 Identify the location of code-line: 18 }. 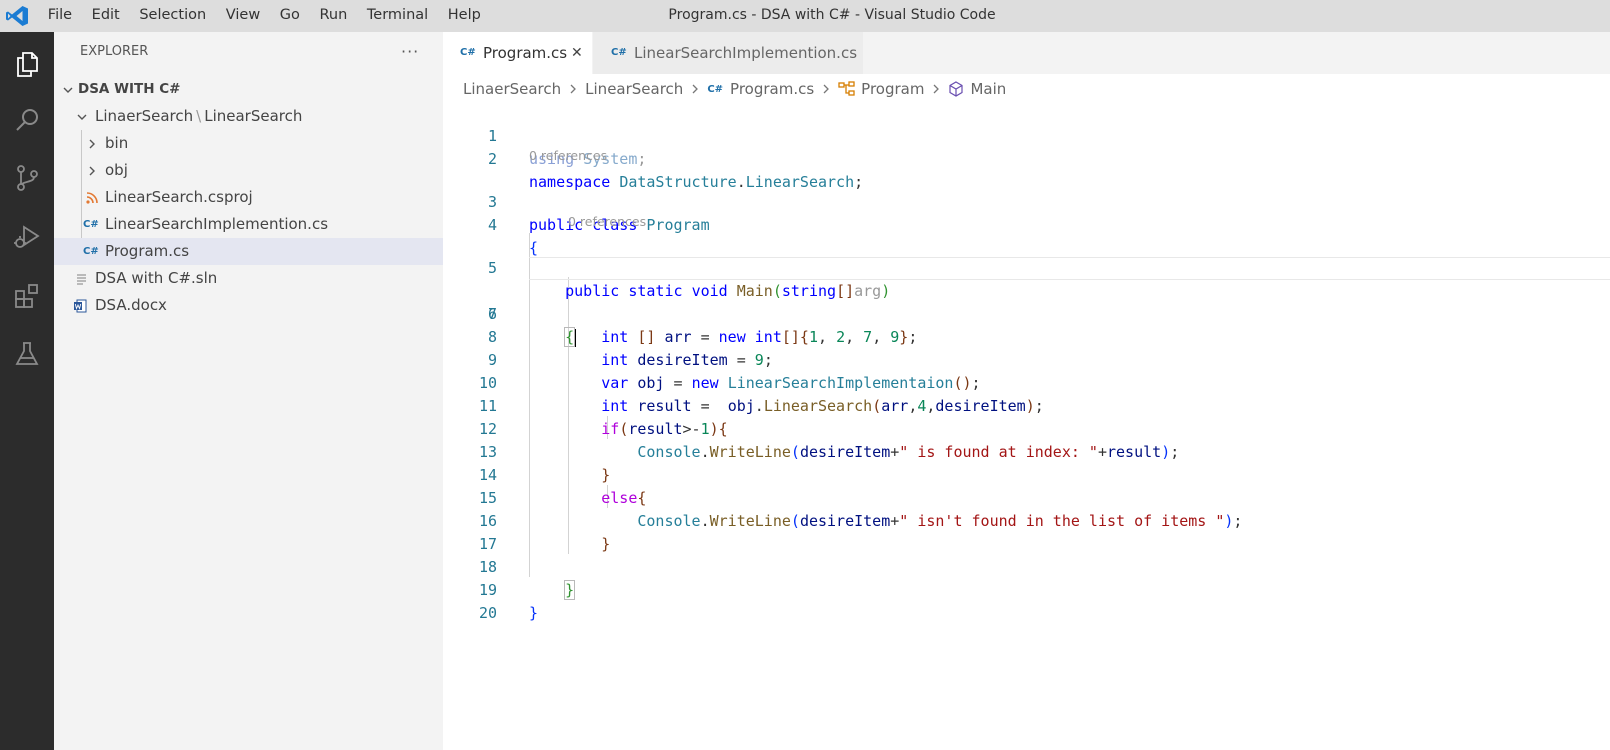
(1026, 566).